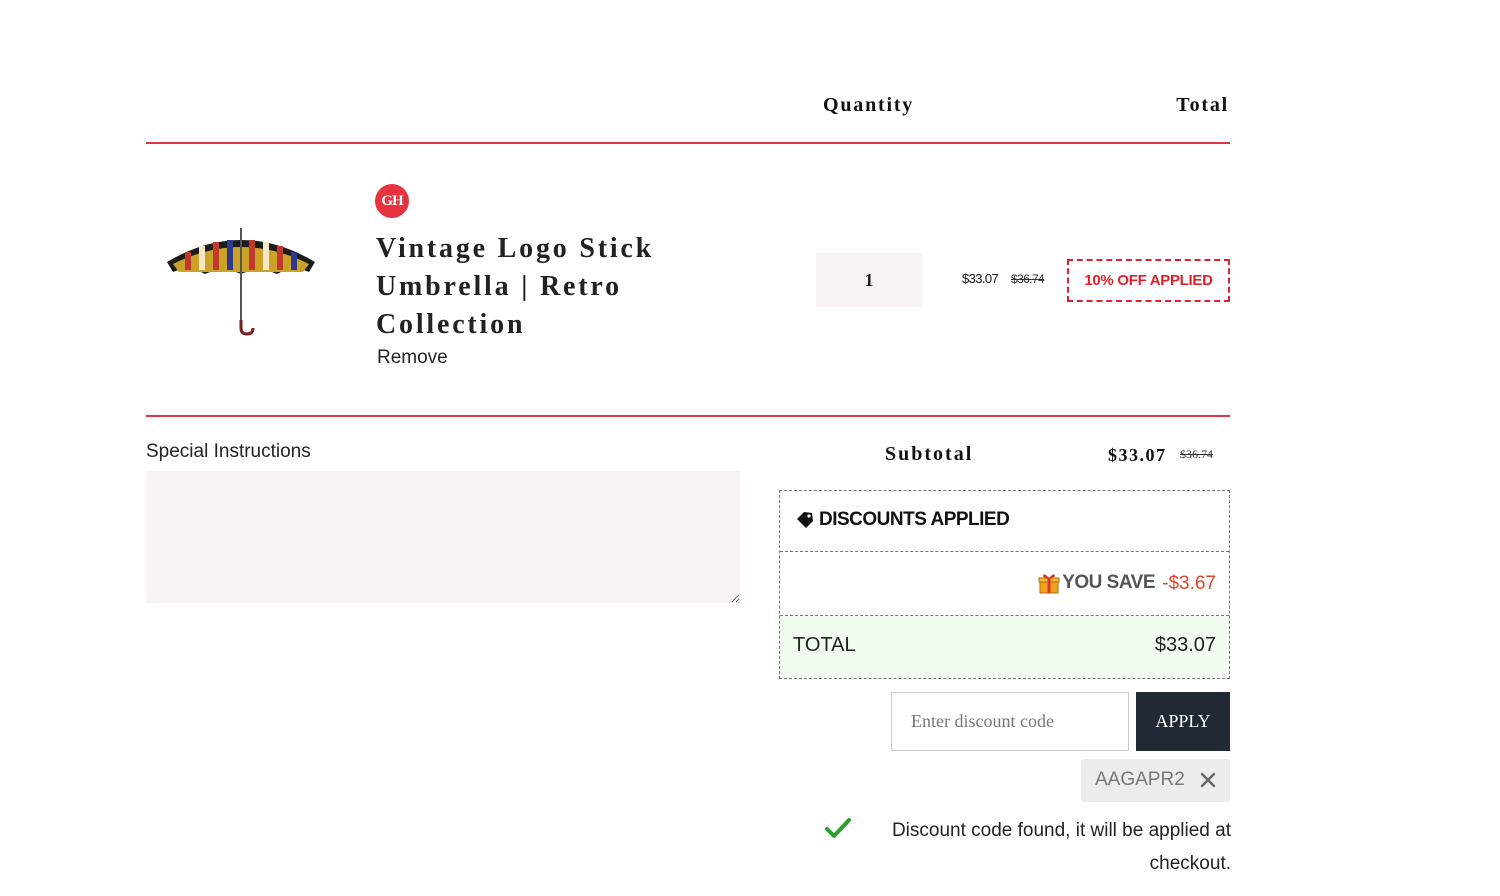  Describe the element at coordinates (1010, 721) in the screenshot. I see `discount-code-input` at that location.